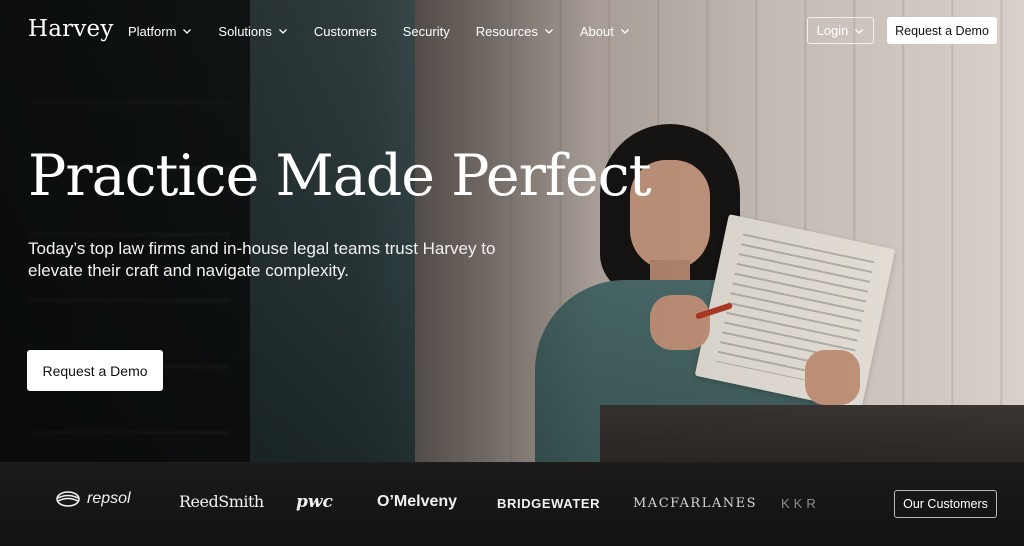 The image size is (1024, 546). I want to click on bridgewater-logo: BRIDGEWATER, so click(549, 503).